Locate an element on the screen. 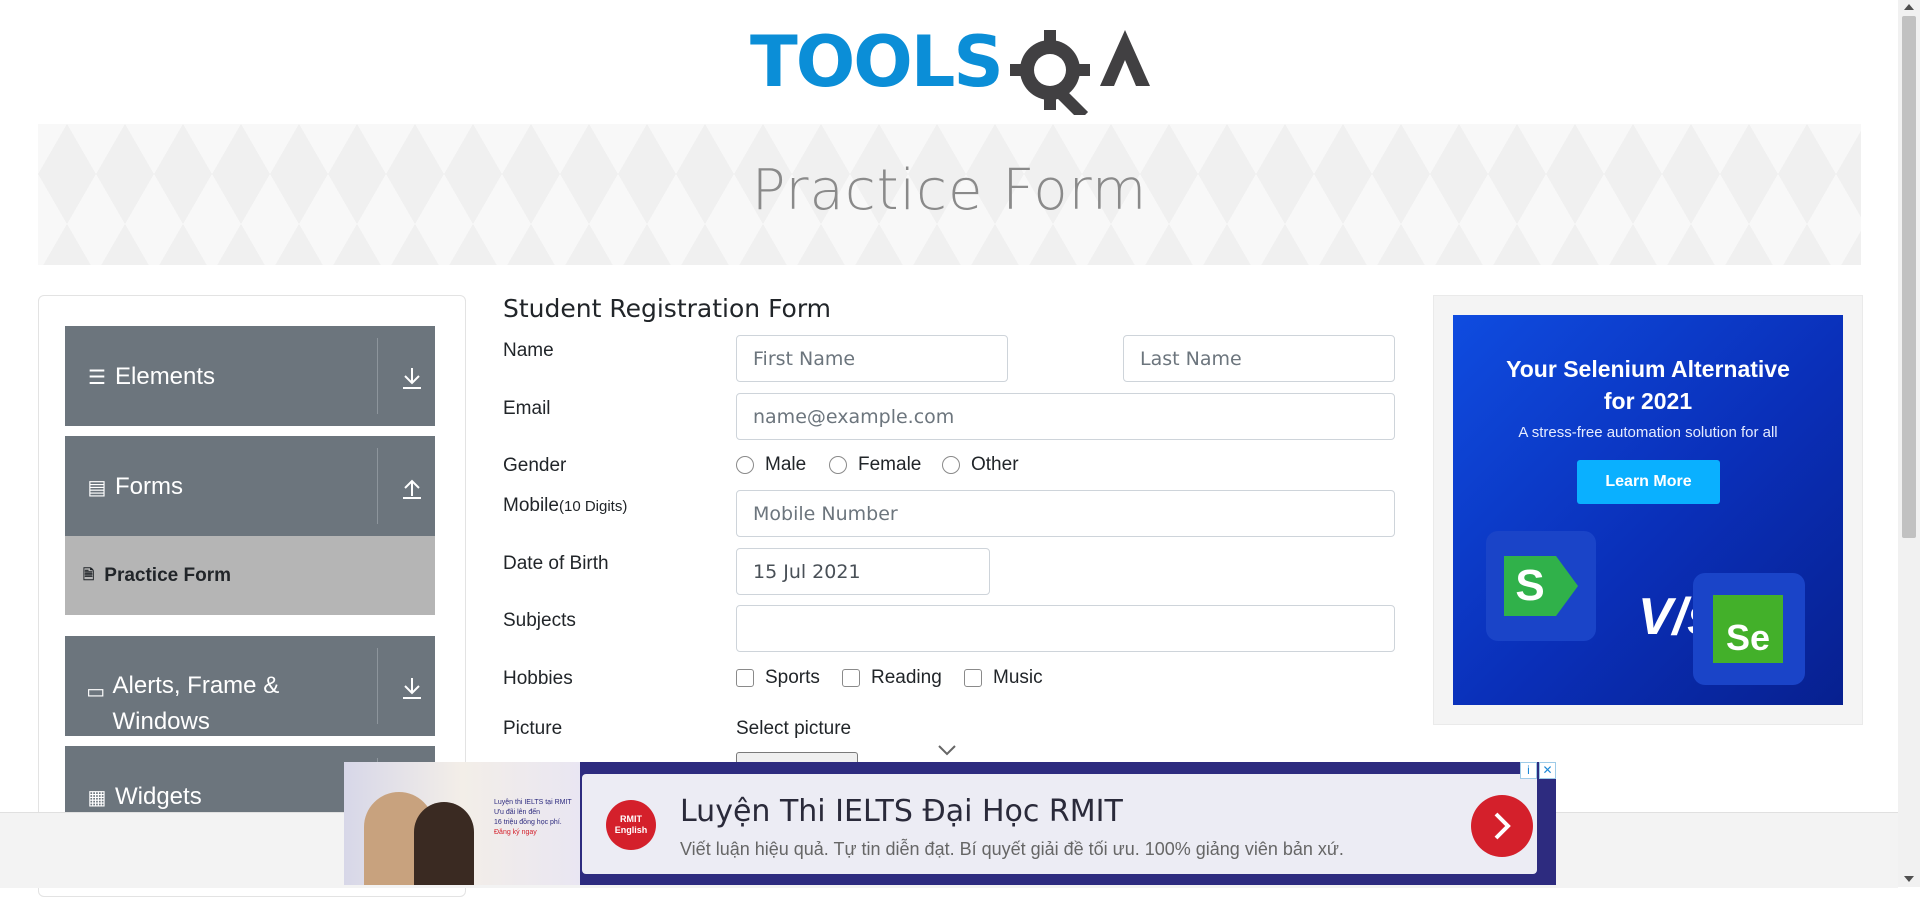 Image resolution: width=1920 pixels, height=897 pixels. gender-radio-female: Female is located at coordinates (875, 465).